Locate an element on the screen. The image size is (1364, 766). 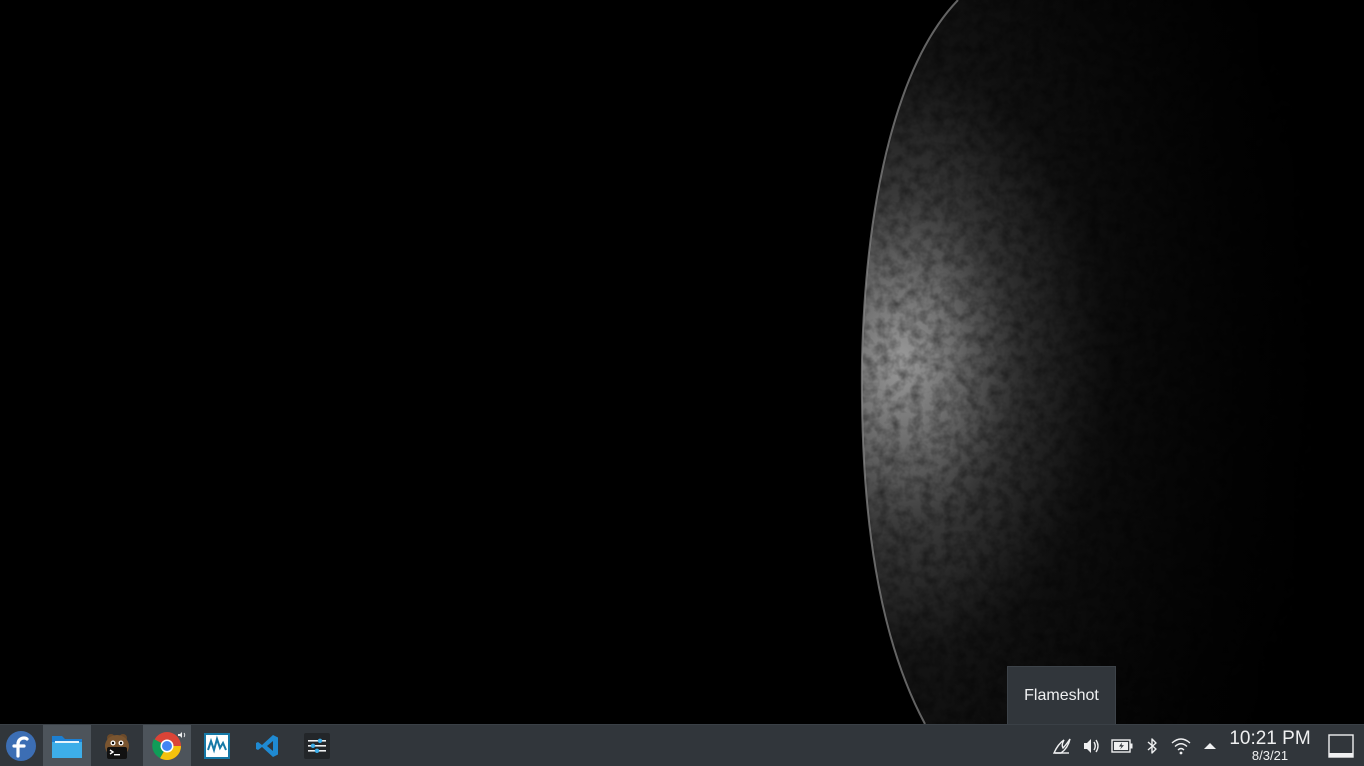
battery-icon is located at coordinates (1122, 746).